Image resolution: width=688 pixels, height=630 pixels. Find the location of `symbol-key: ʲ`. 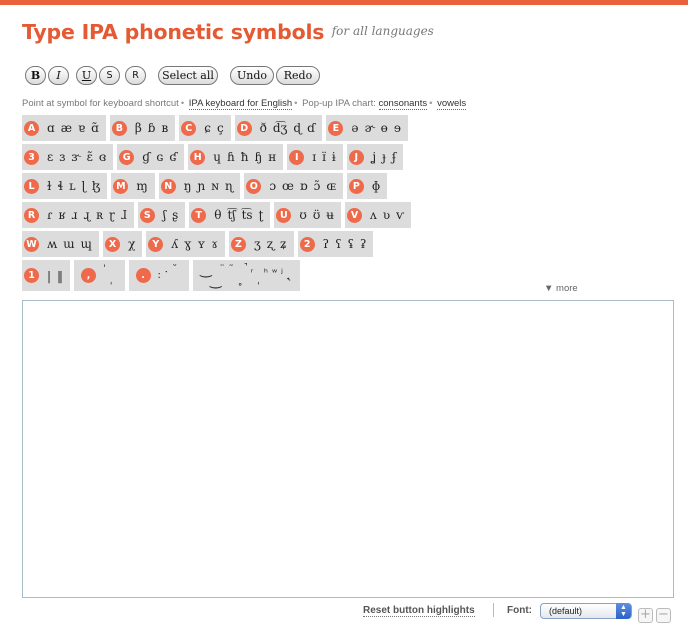

symbol-key: ʲ is located at coordinates (282, 273).